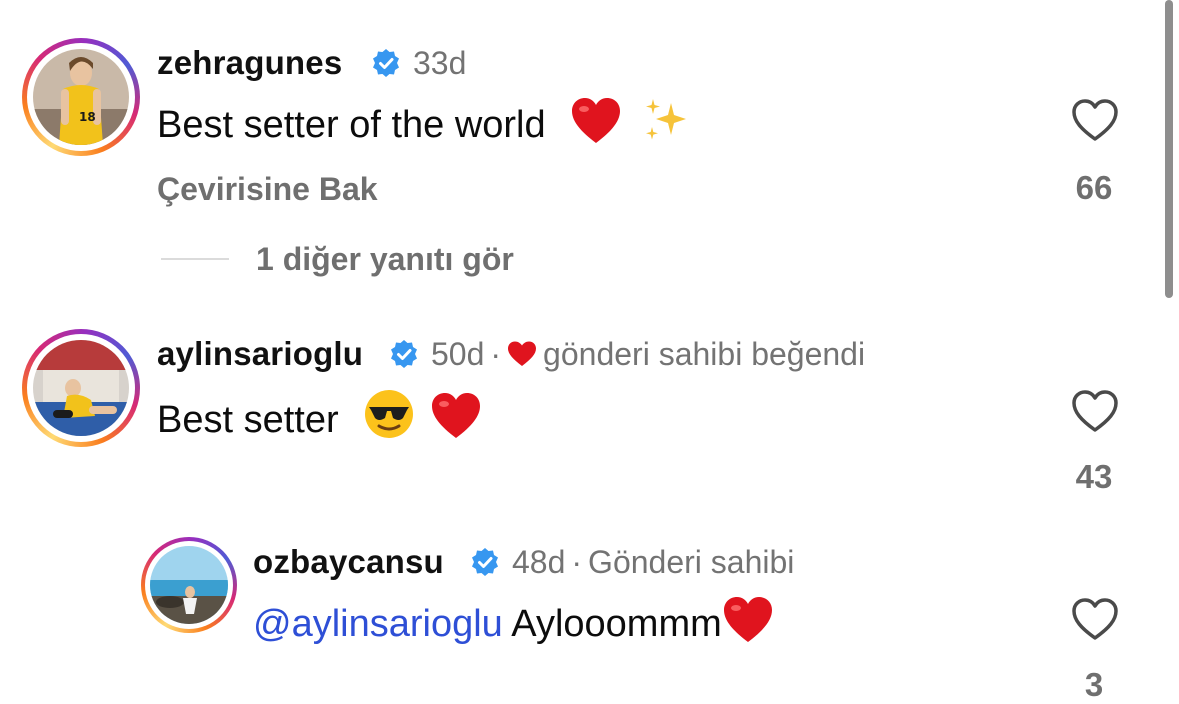  What do you see at coordinates (665, 119) in the screenshot?
I see `sparkles-emoji` at bounding box center [665, 119].